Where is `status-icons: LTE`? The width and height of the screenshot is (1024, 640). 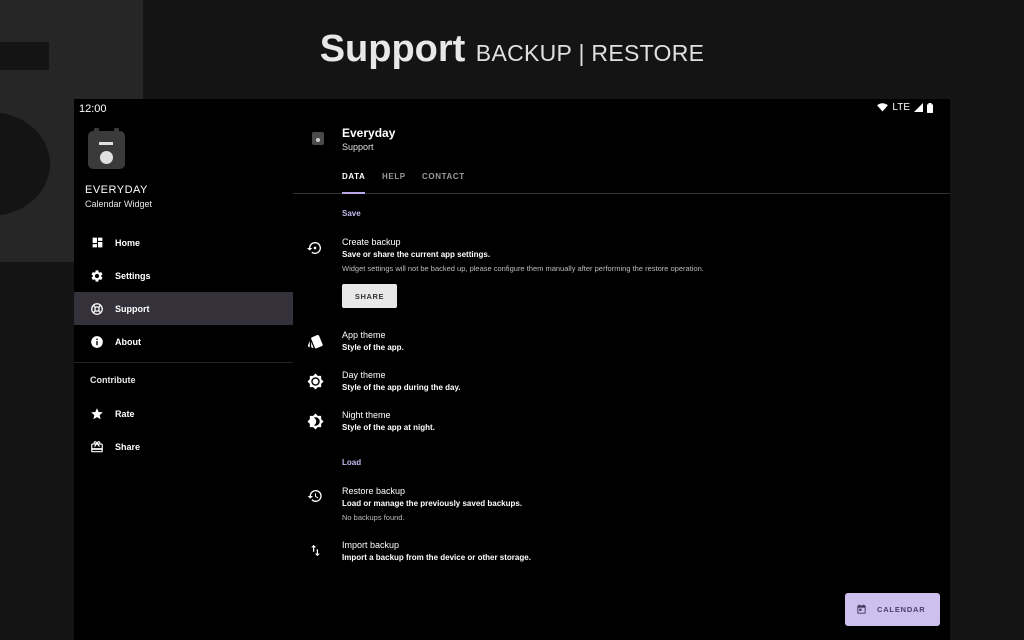
status-icons: LTE is located at coordinates (905, 107).